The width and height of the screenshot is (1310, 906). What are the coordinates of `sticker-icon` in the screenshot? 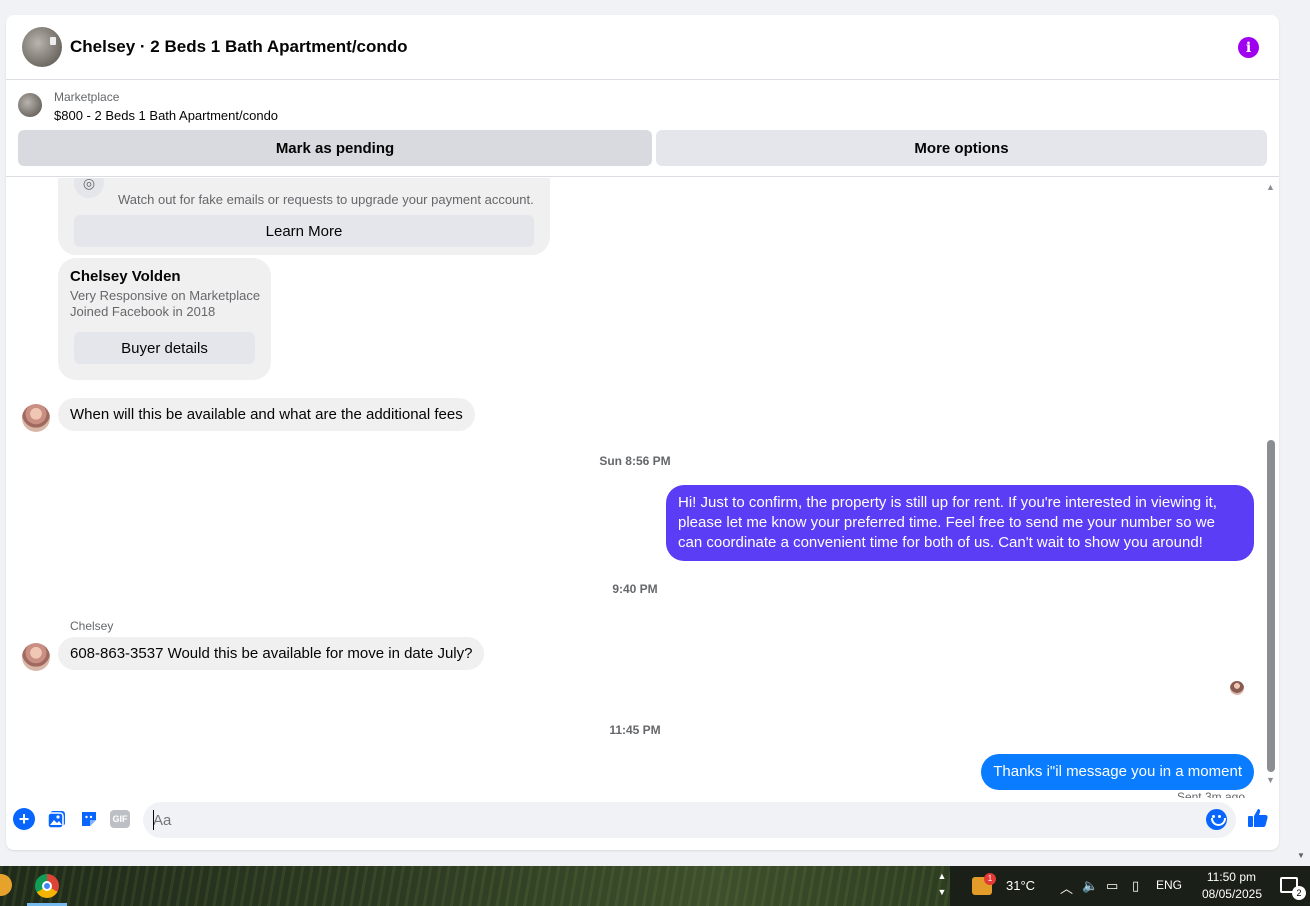 It's located at (89, 819).